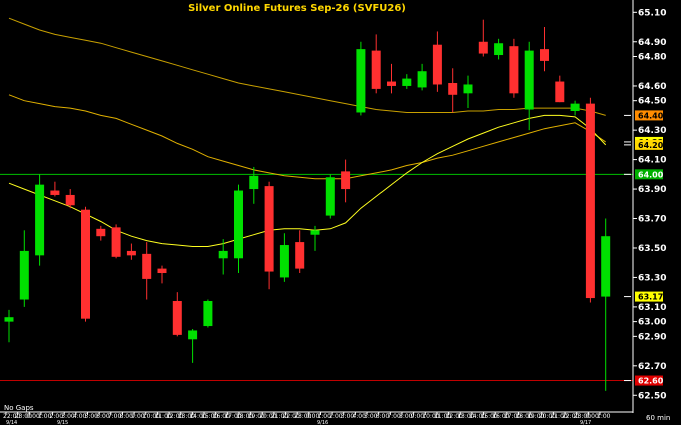 The height and width of the screenshot is (425, 681). What do you see at coordinates (651, 145) in the screenshot?
I see `price-tag-label: 64.20` at bounding box center [651, 145].